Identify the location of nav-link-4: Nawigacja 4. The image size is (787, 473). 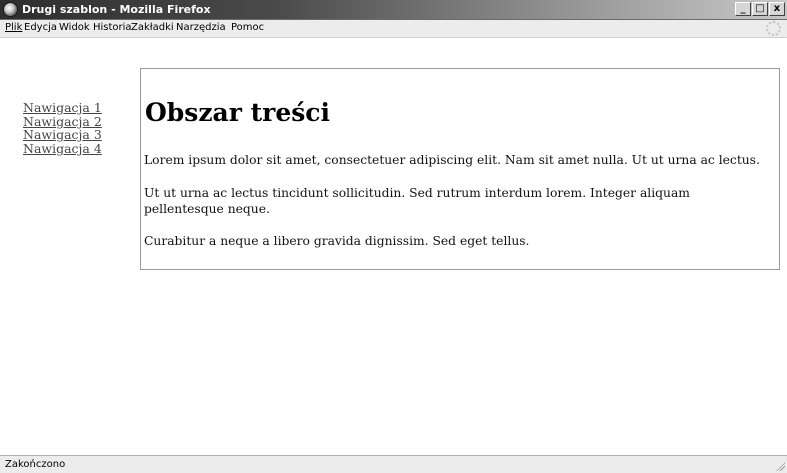
(62, 148).